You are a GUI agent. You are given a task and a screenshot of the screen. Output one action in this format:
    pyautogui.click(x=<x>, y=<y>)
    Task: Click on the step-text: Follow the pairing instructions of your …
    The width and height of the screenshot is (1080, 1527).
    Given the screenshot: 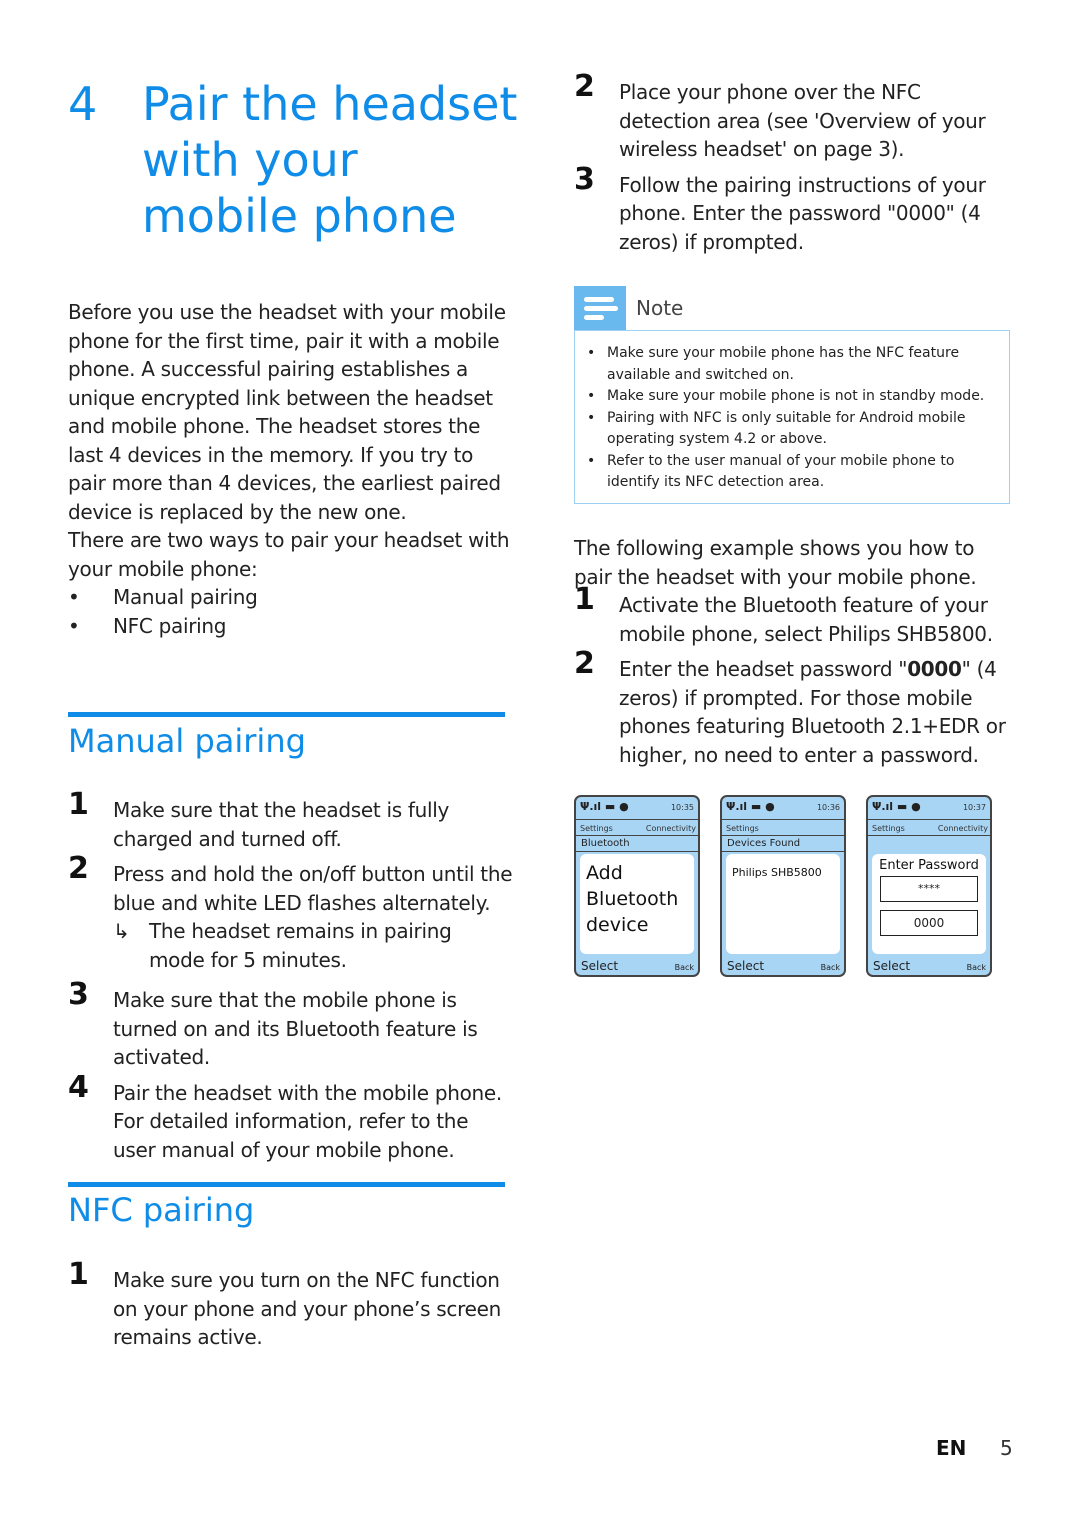 What is the action you would take?
    pyautogui.click(x=802, y=213)
    